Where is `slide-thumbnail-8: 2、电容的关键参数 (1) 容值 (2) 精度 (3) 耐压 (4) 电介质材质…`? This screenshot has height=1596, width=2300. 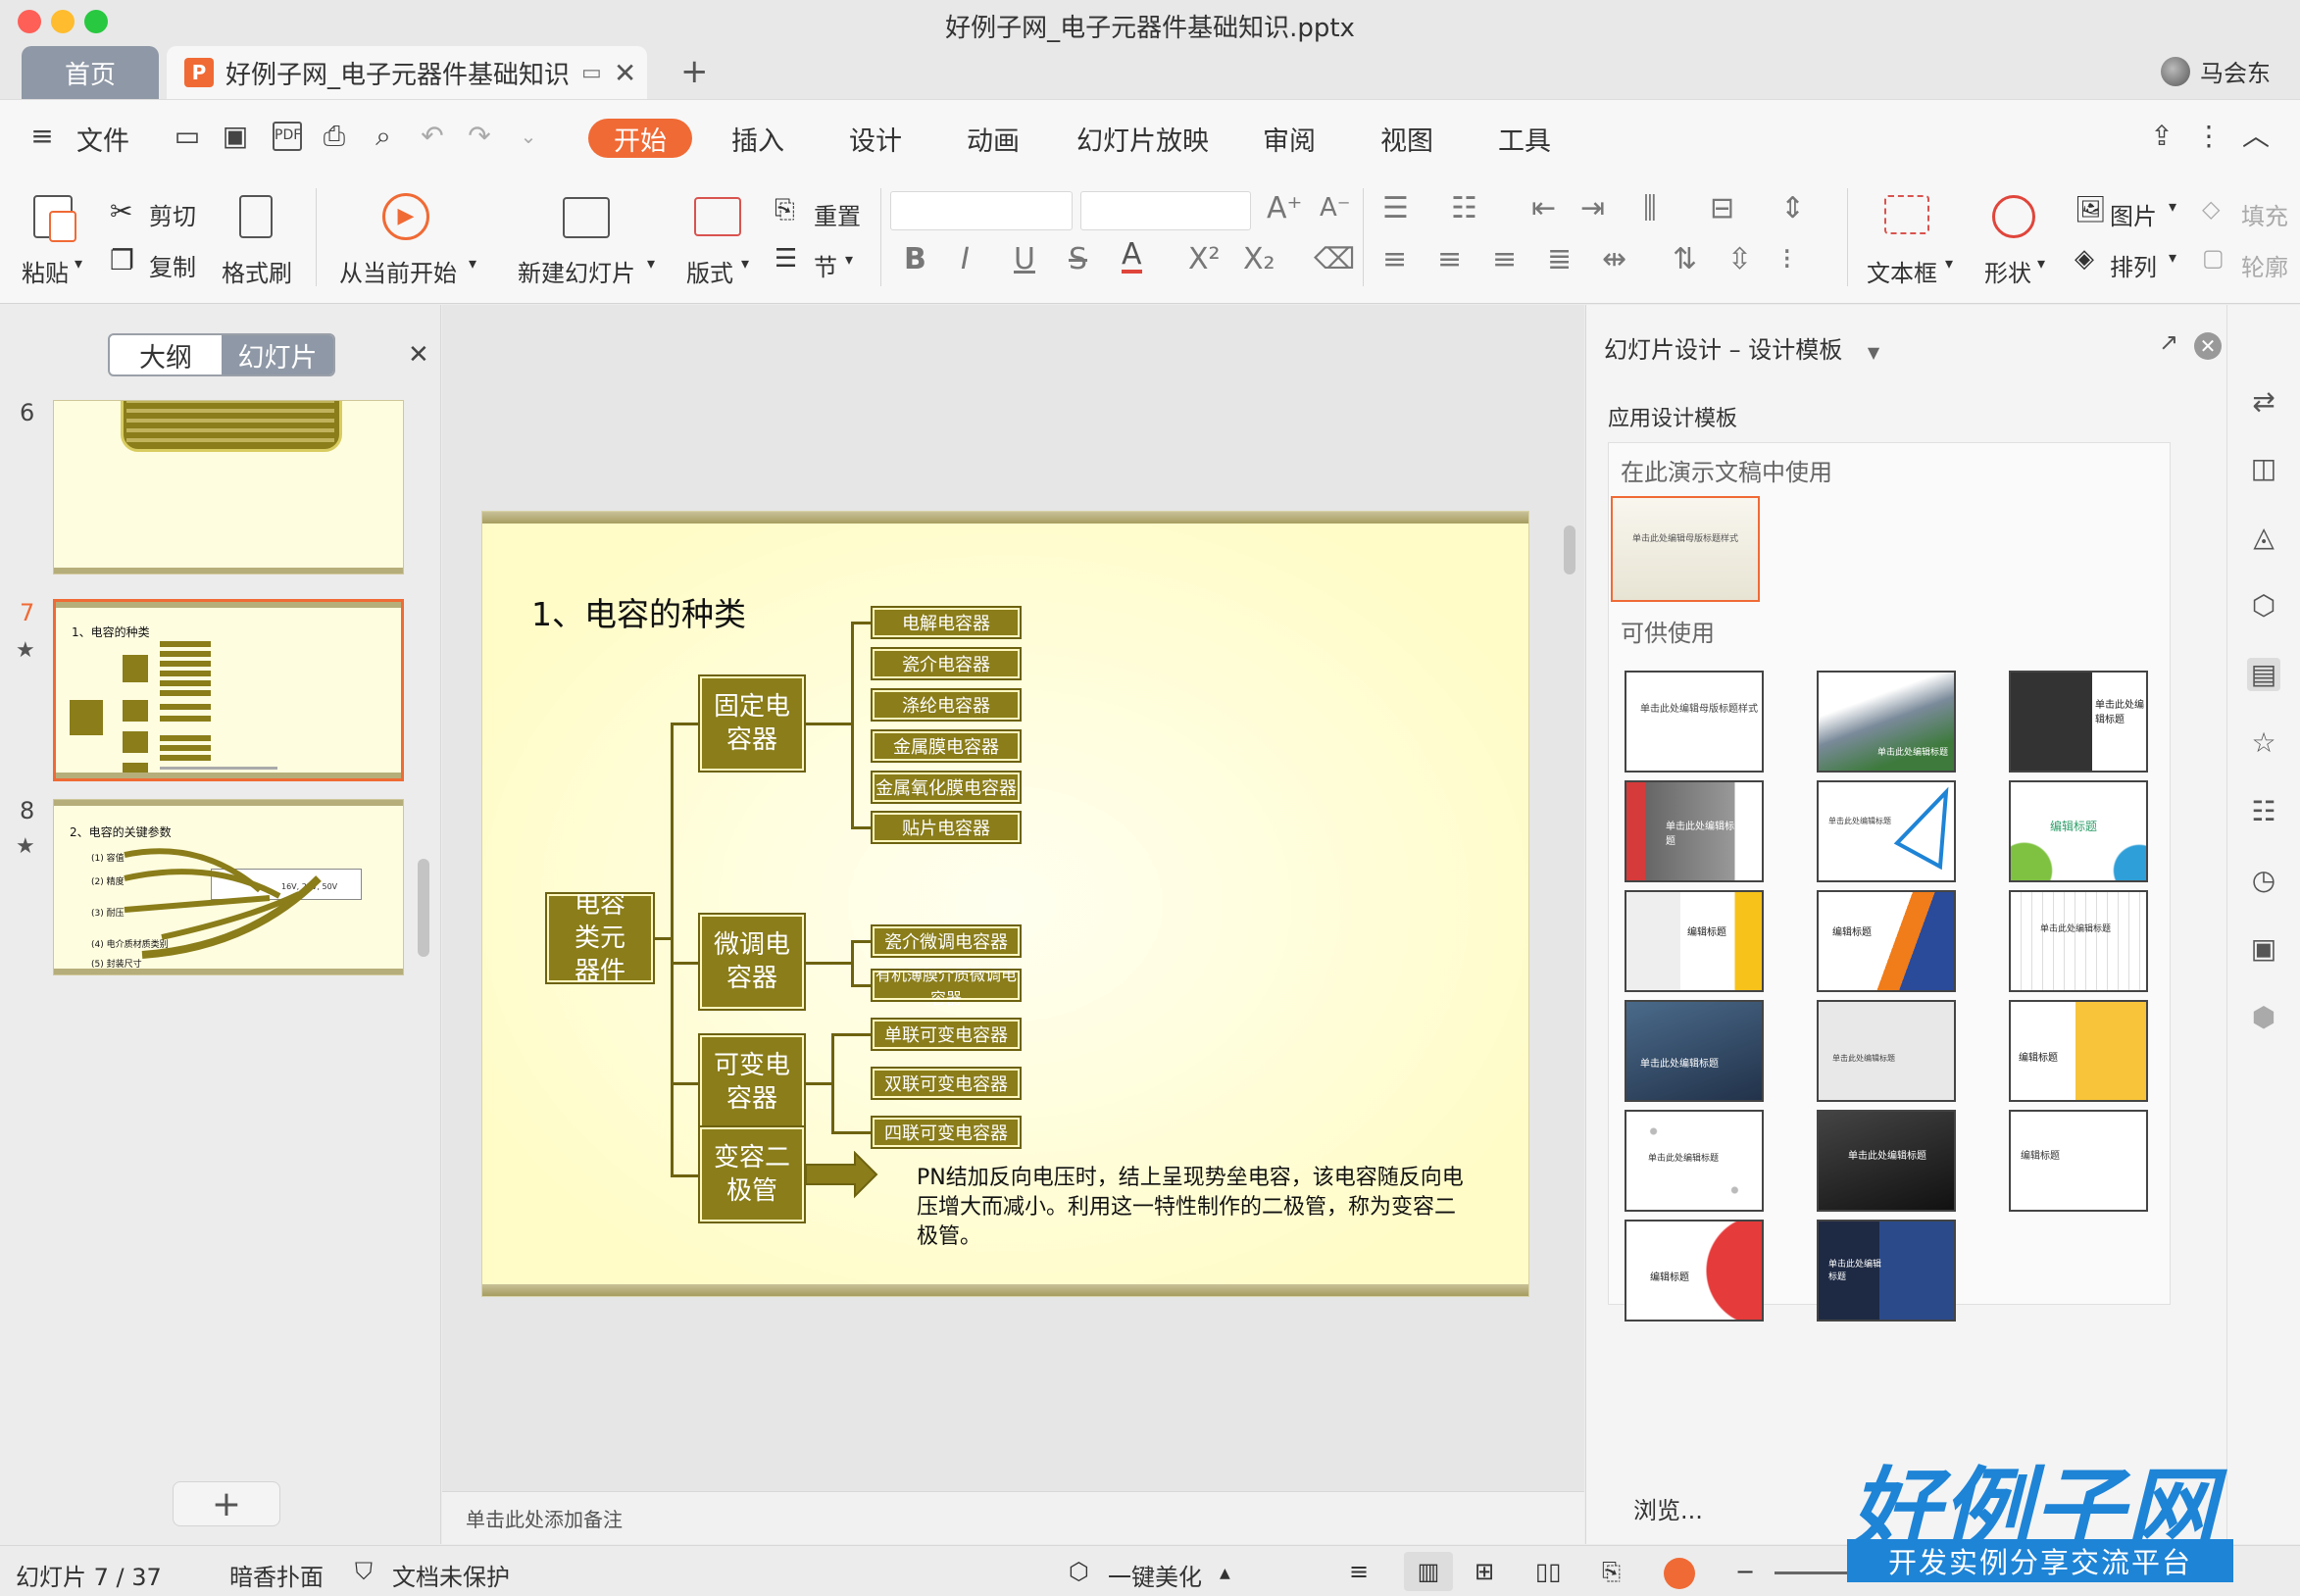 slide-thumbnail-8: 2、电容的关键参数 (1) 容值 (2) 精度 (3) 耐压 (4) 电介质材质… is located at coordinates (228, 887).